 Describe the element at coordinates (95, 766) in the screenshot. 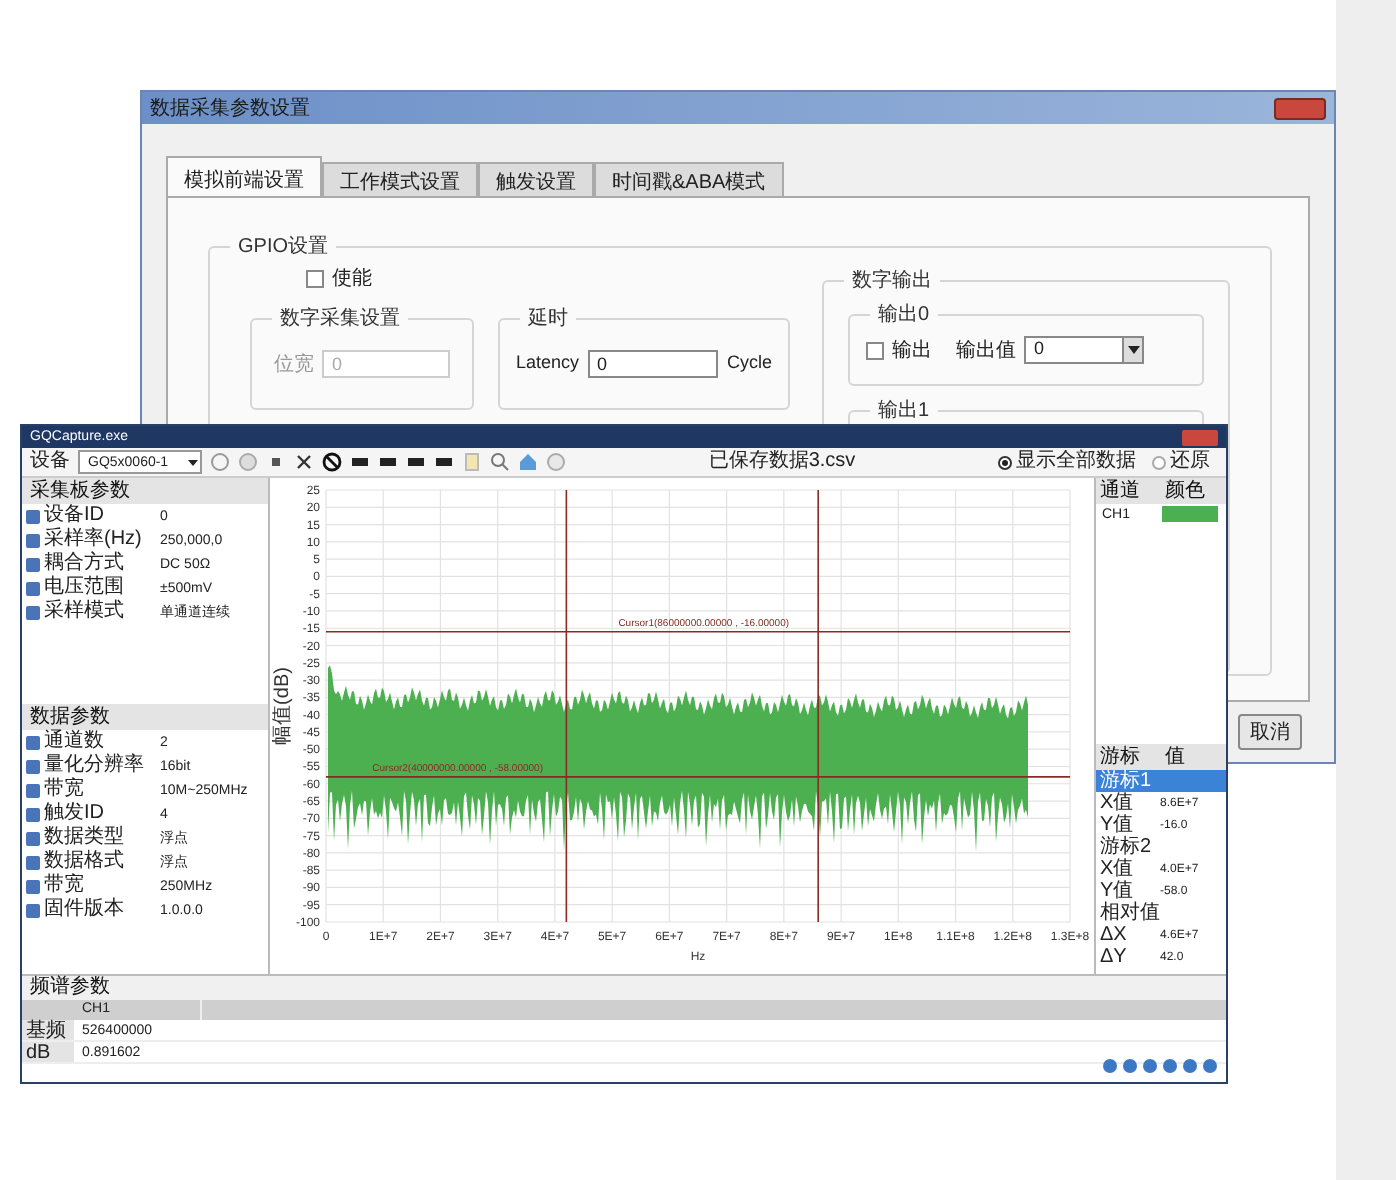

I see `parameter-label: 量化分辨率` at that location.